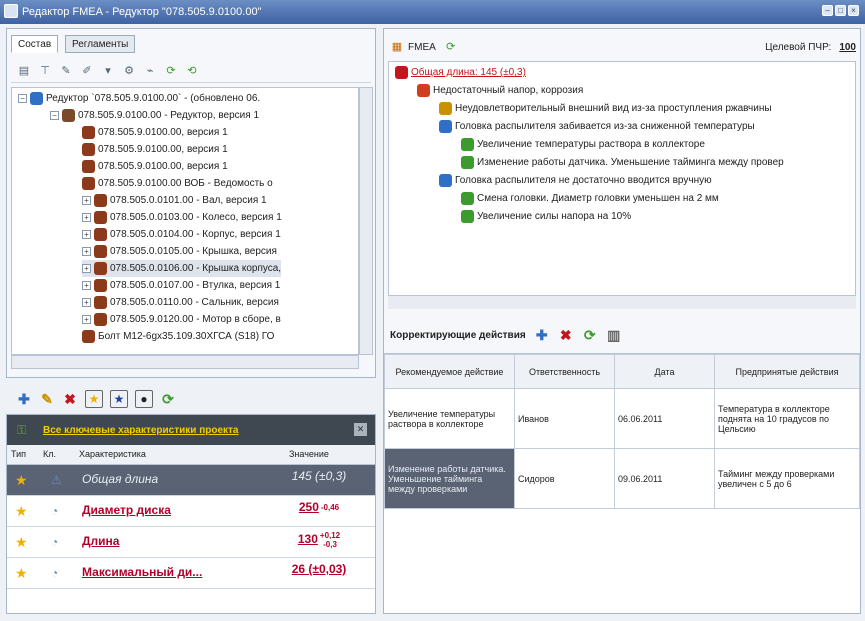  Describe the element at coordinates (853, 10) in the screenshot. I see `close-icon: ×` at that location.